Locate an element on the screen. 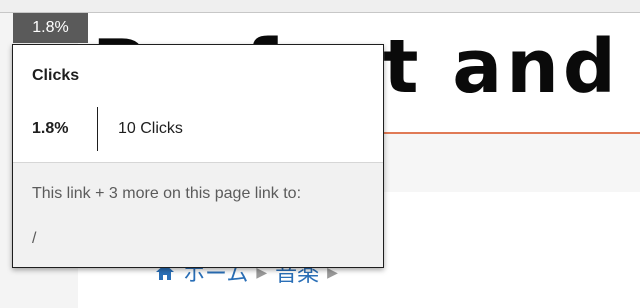  click-count: 10 Clicks is located at coordinates (150, 128).